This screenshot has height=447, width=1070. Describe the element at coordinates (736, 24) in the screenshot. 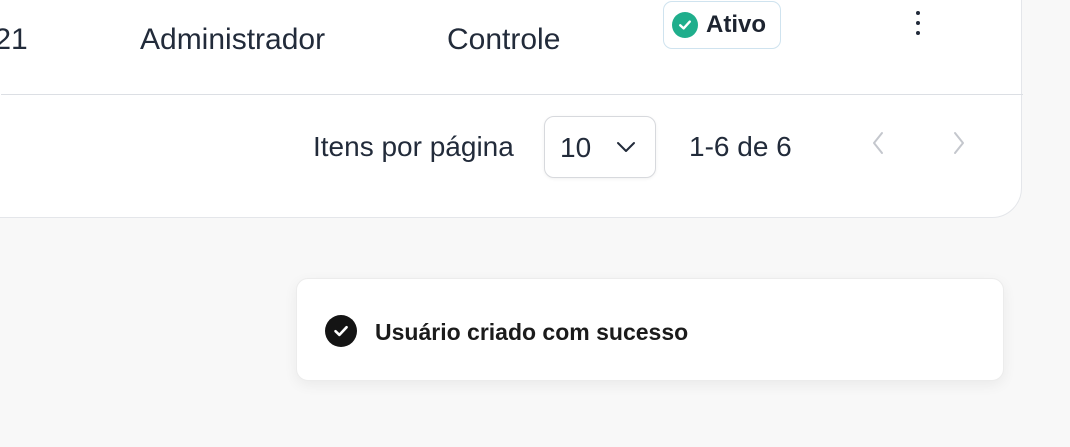

I see `status-label: Ativo` at that location.